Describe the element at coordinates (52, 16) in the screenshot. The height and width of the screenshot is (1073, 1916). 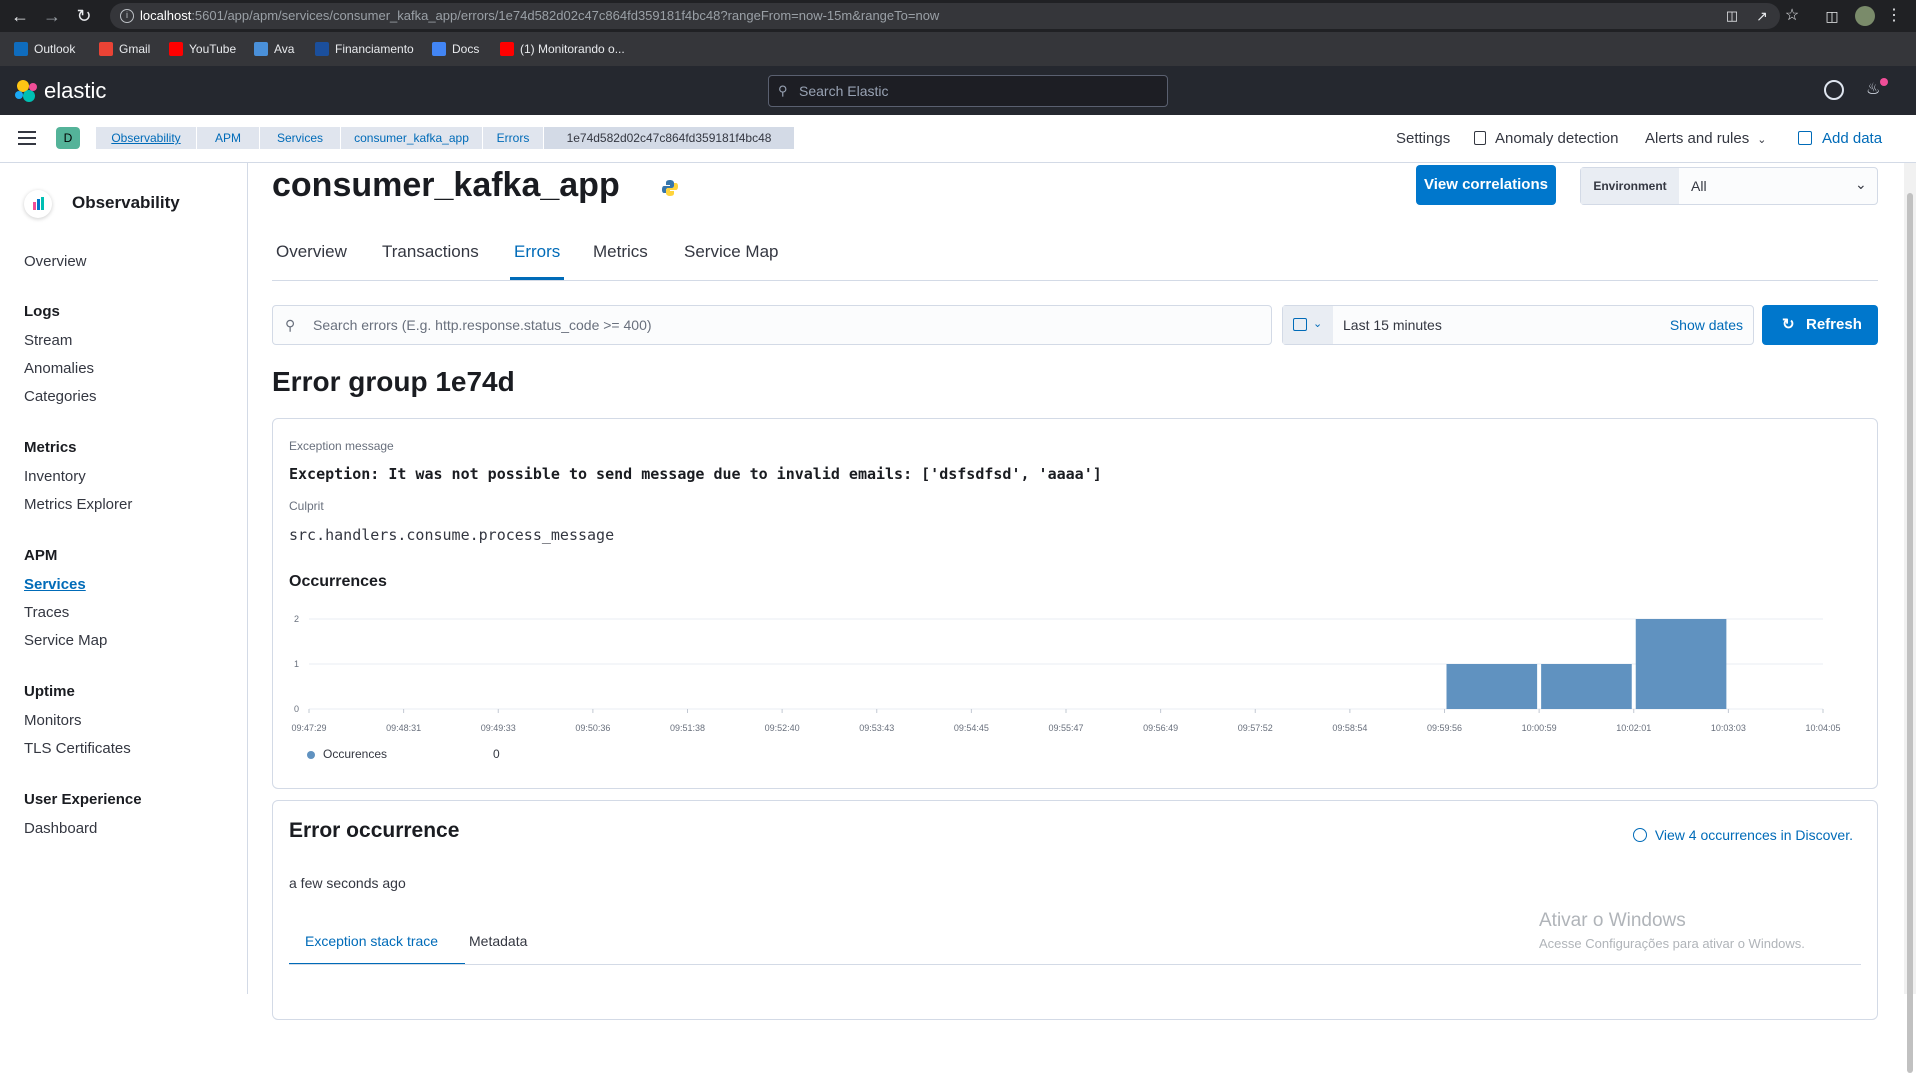
I see `forward-icon: →` at that location.